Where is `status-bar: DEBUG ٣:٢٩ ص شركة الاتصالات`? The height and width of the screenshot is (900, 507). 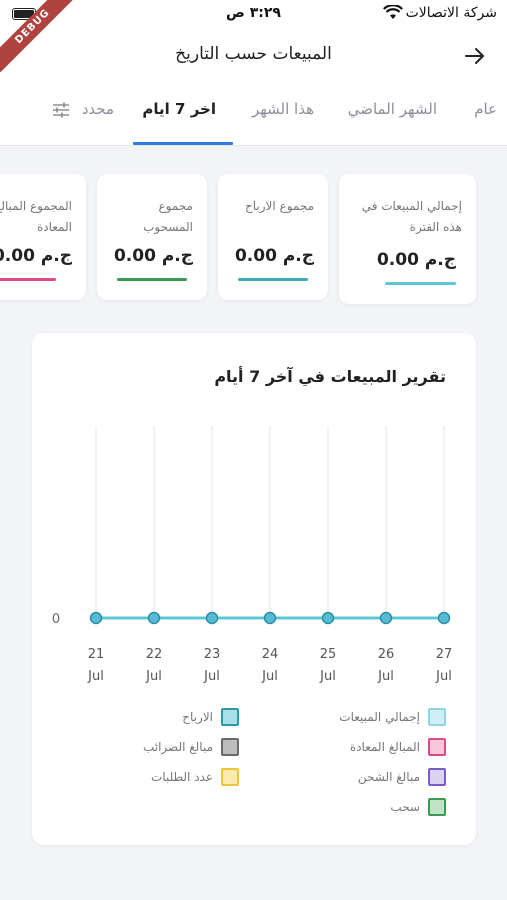 status-bar: DEBUG ٣:٢٩ ص شركة الاتصالات is located at coordinates (253, 36).